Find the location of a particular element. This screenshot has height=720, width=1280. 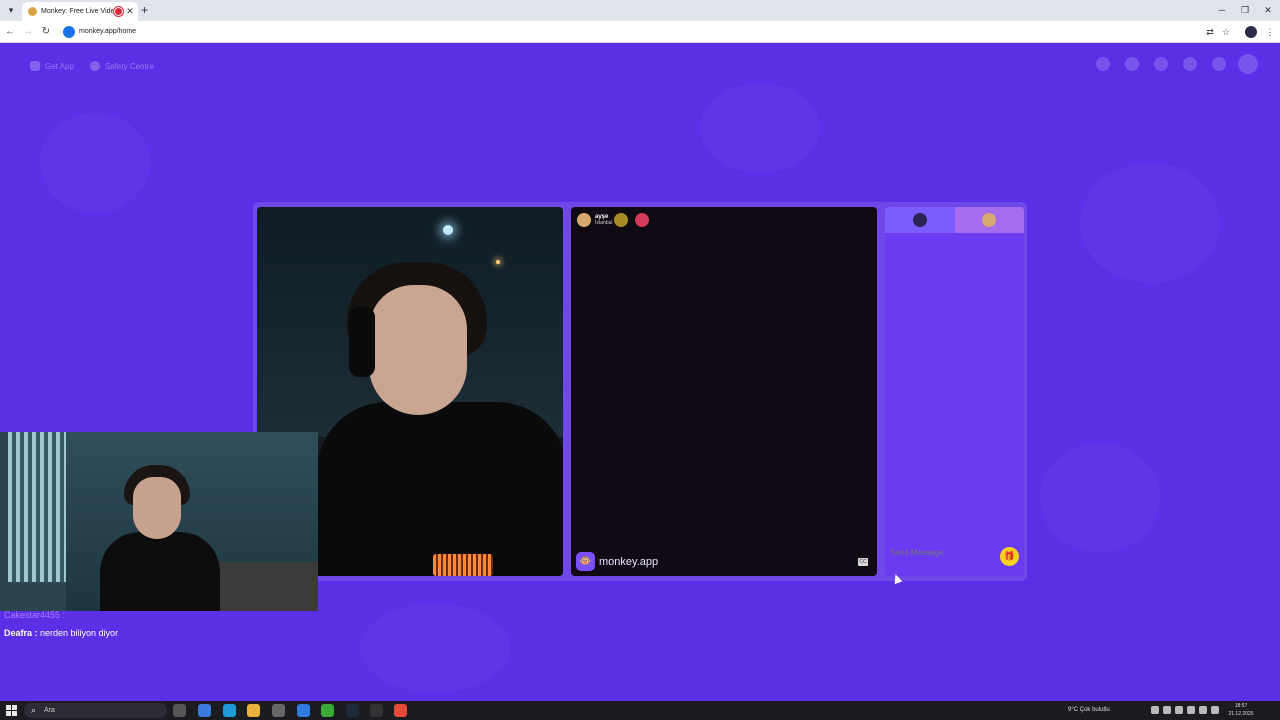

brand-watermark: 🐵 monkey.app is located at coordinates (617, 561).